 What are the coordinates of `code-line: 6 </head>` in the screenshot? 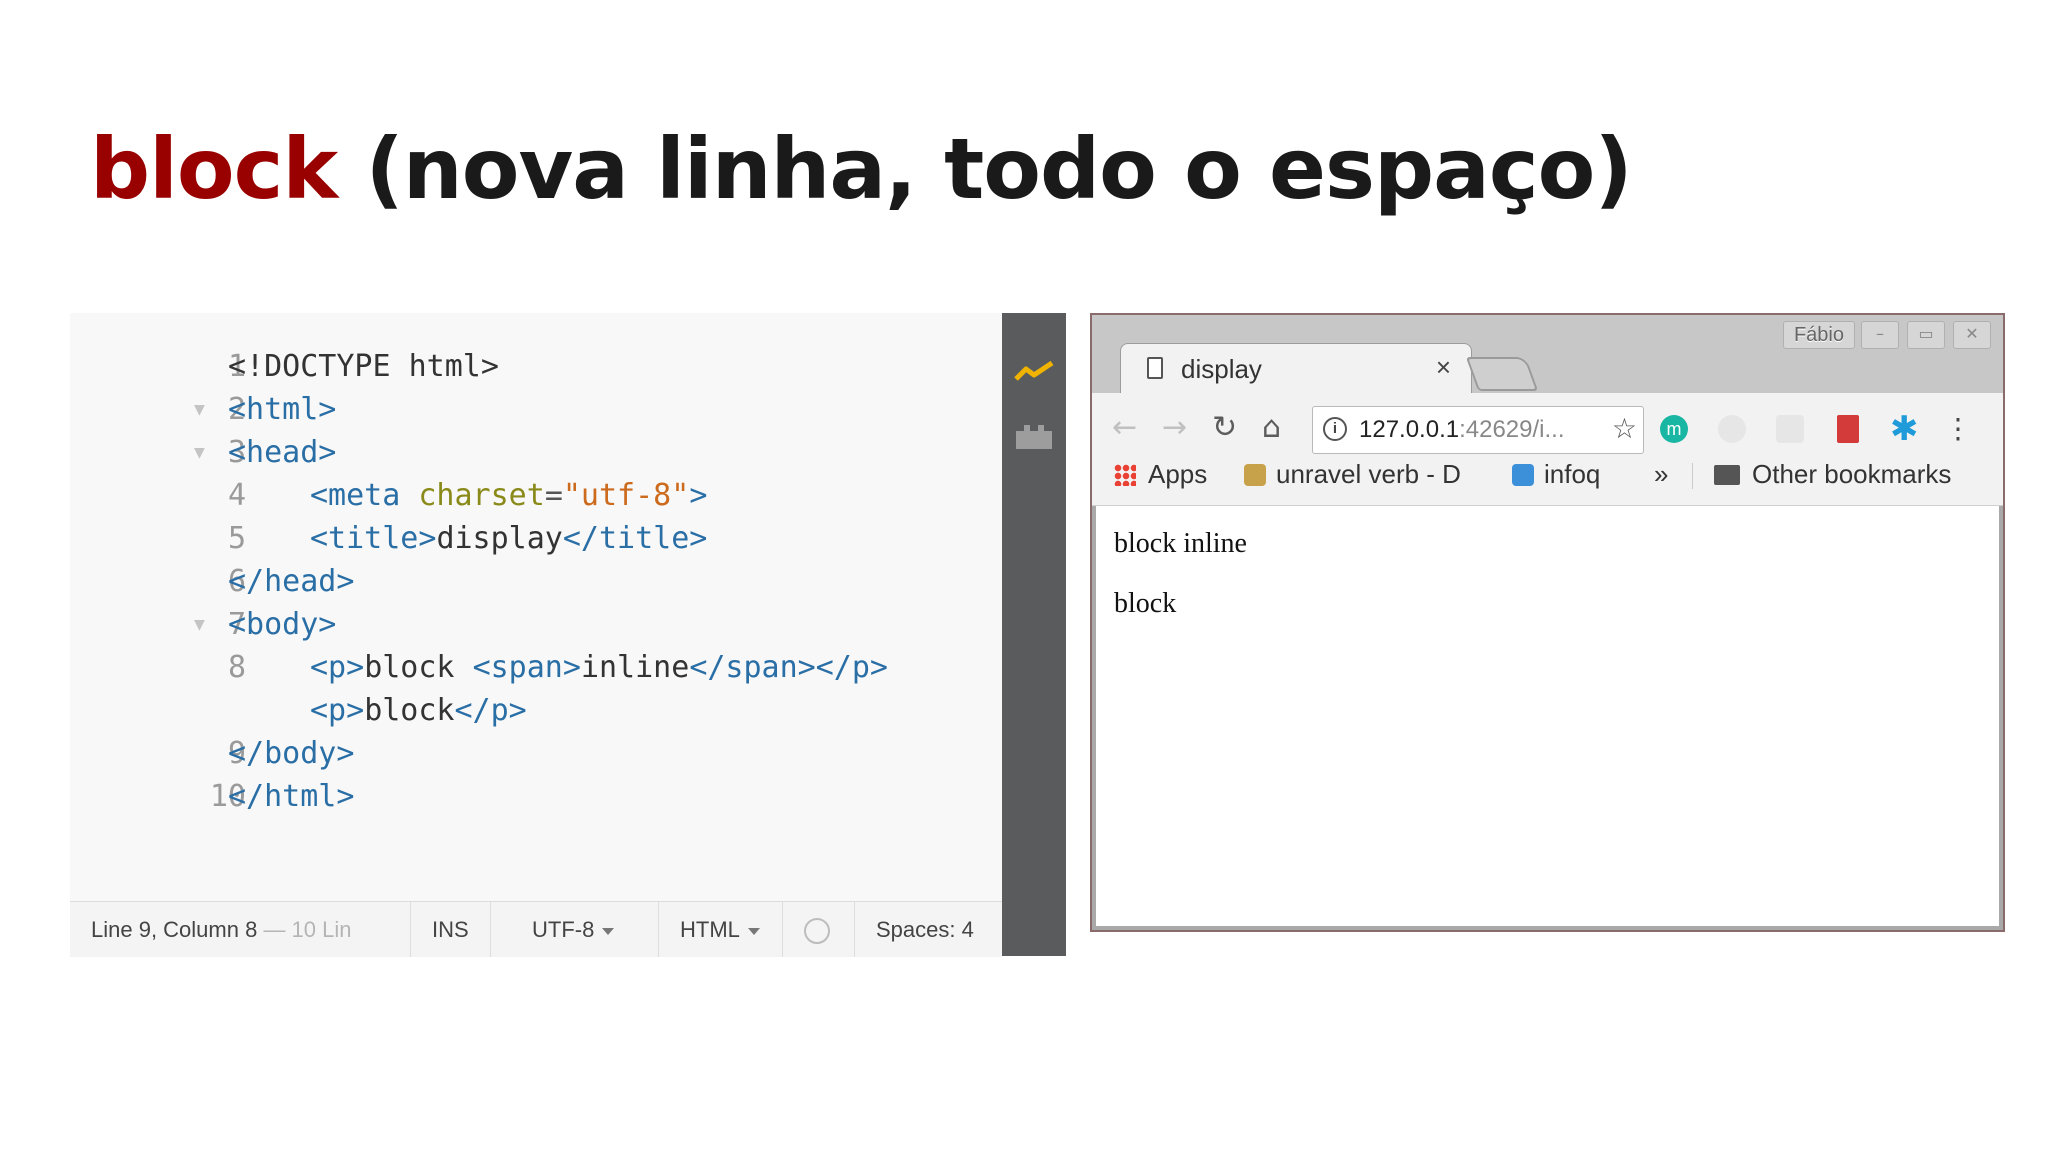 It's located at (536, 581).